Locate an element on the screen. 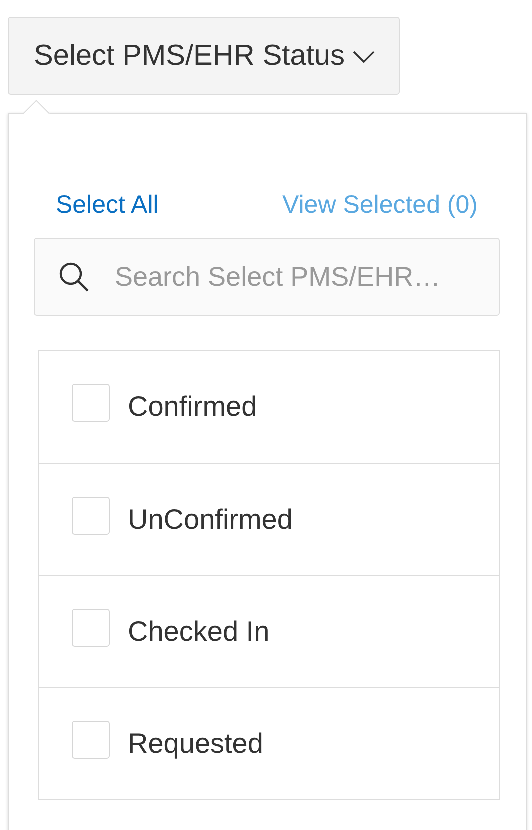  option-row: UnConfirmed is located at coordinates (269, 519).